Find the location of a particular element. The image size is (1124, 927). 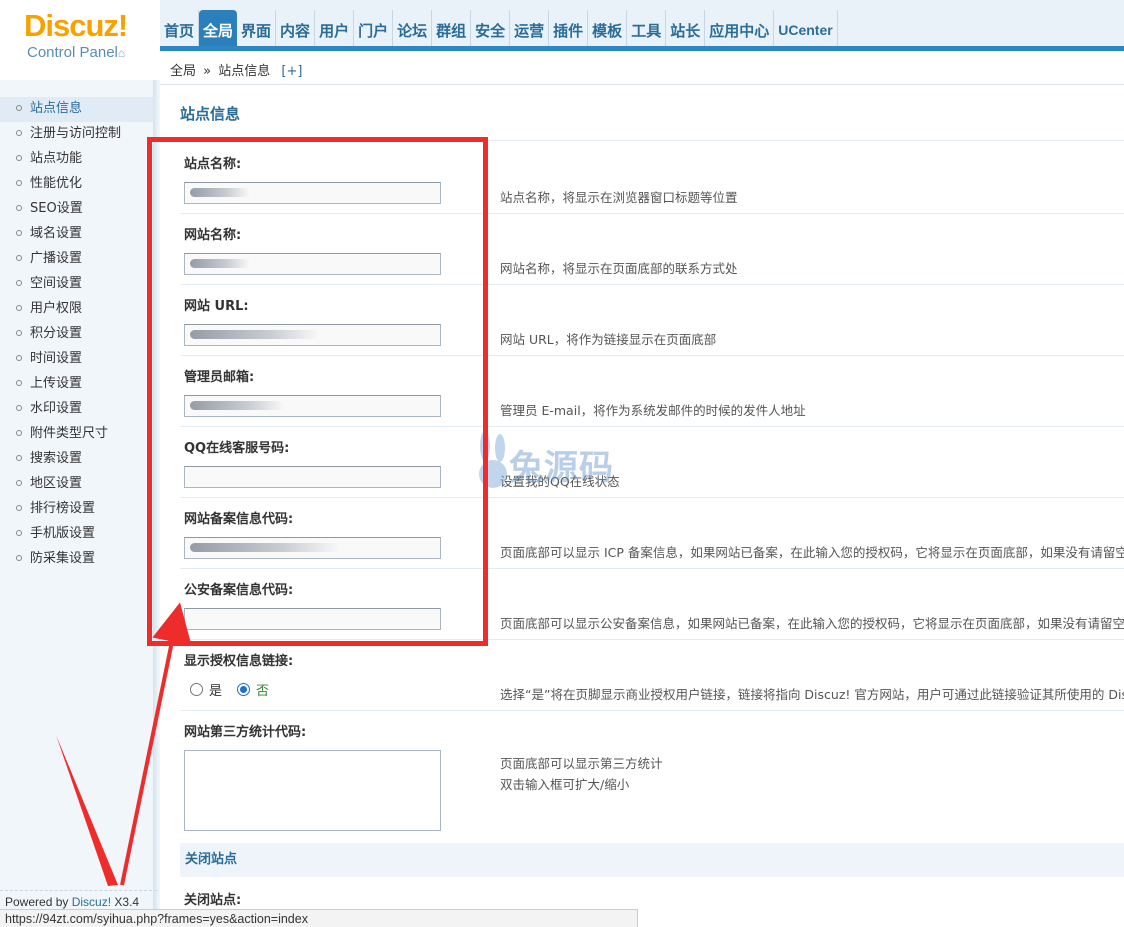

setting-desc: 网站 URL，将作为链接显示在页面底部 is located at coordinates (608, 339).